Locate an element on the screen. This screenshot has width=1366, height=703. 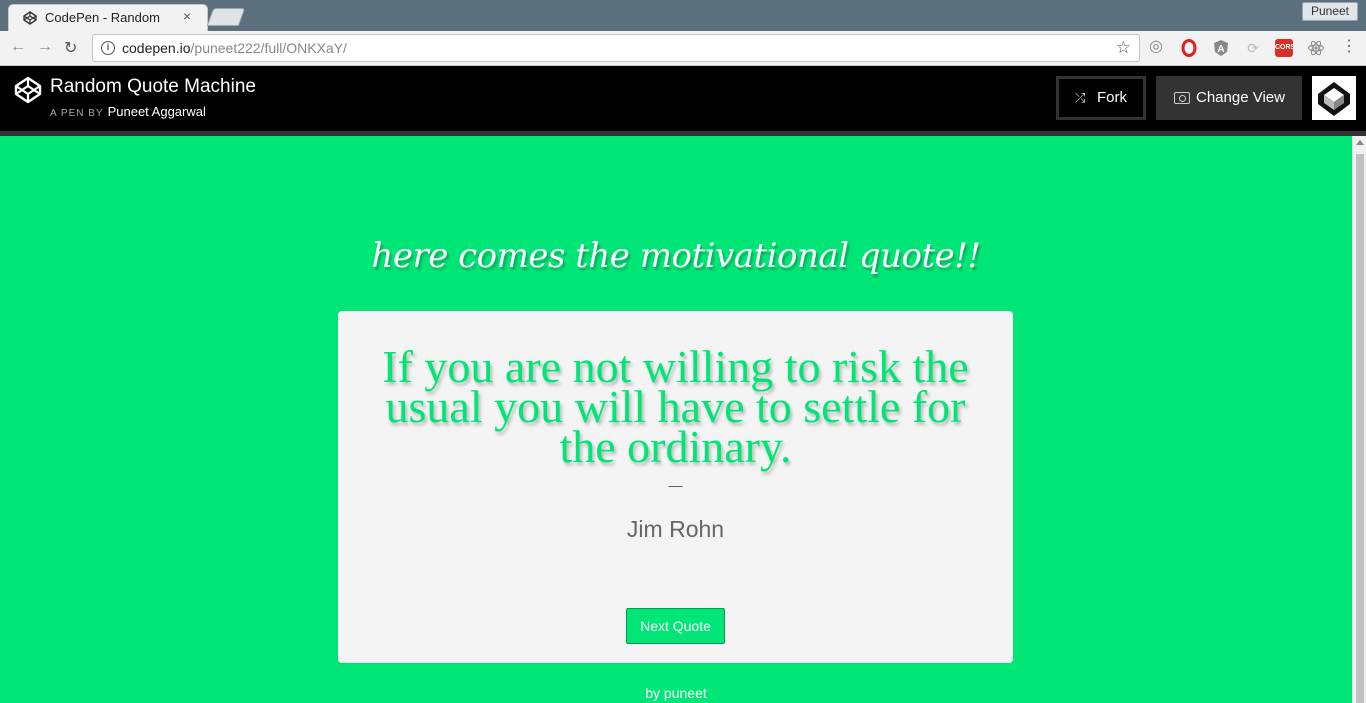
tab-strip: CodePen - Random × Puneet is located at coordinates (683, 15).